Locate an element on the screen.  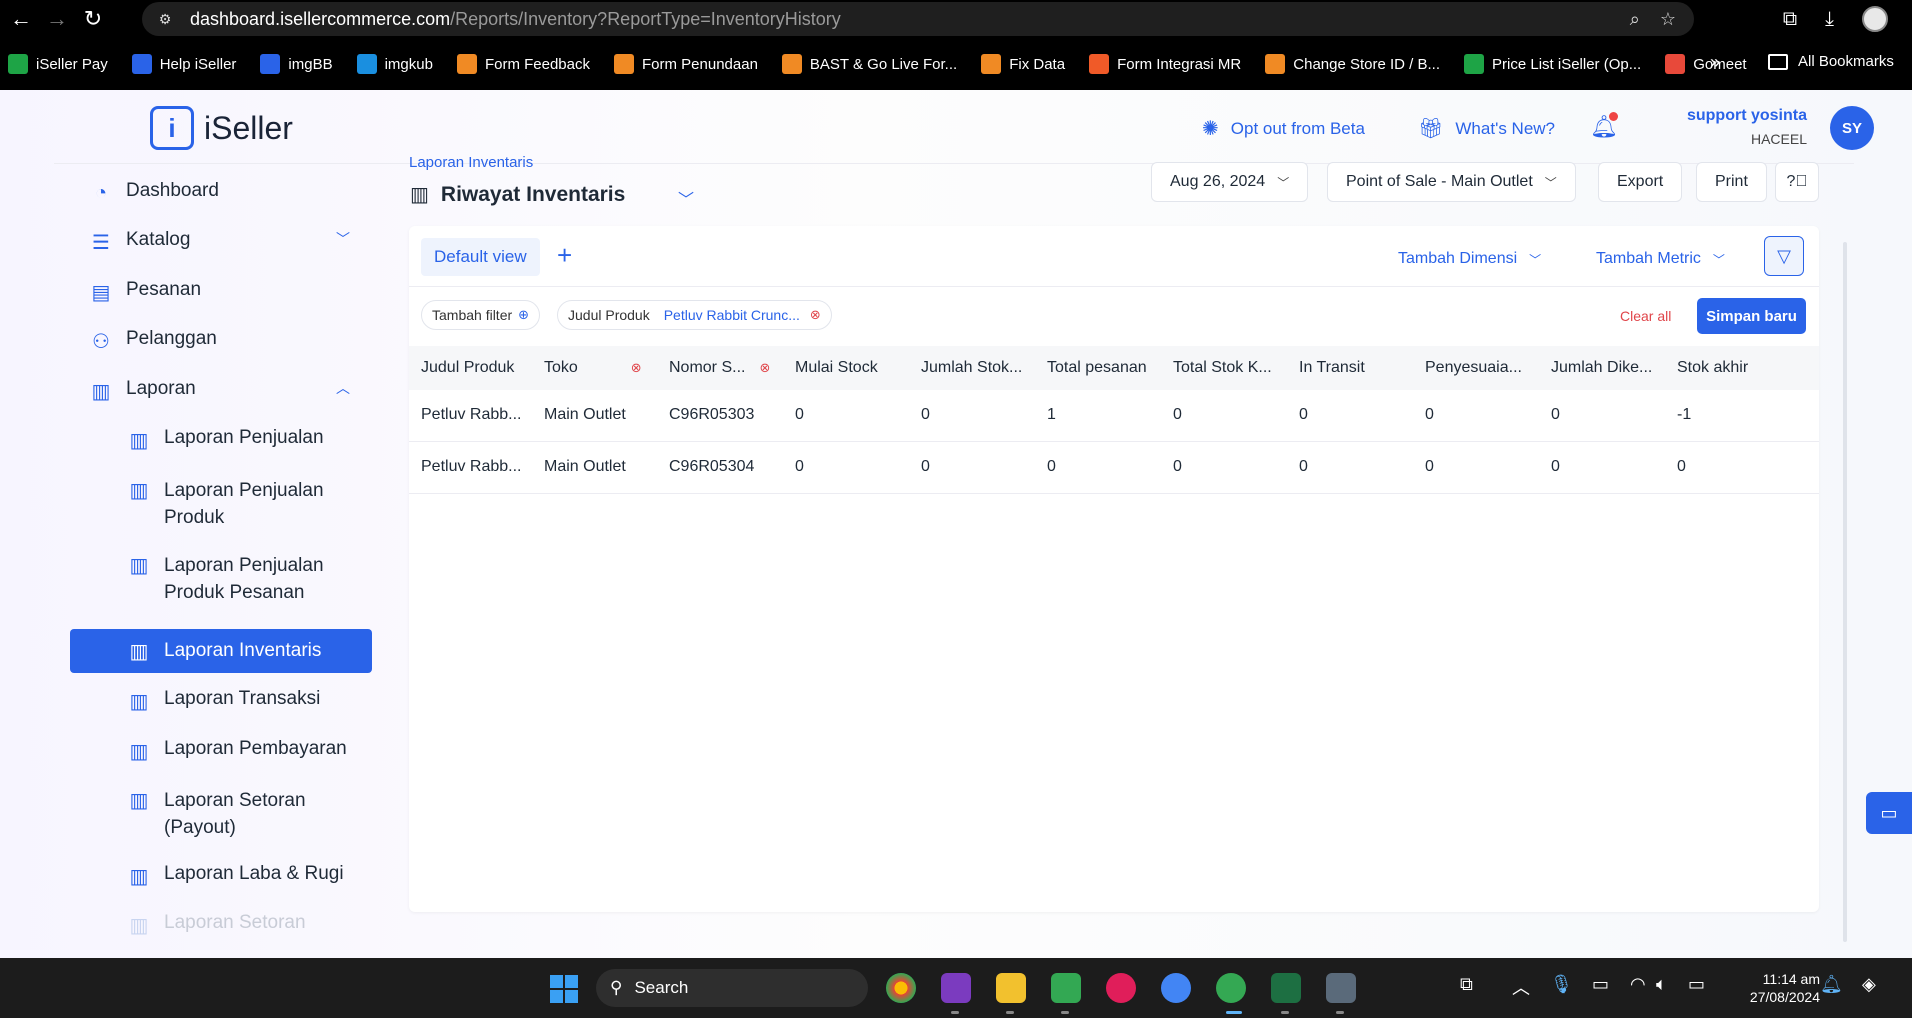
sidebar-item-laporan-penjualan: ▥ Laporan Penjualan is located at coordinates (221, 440).